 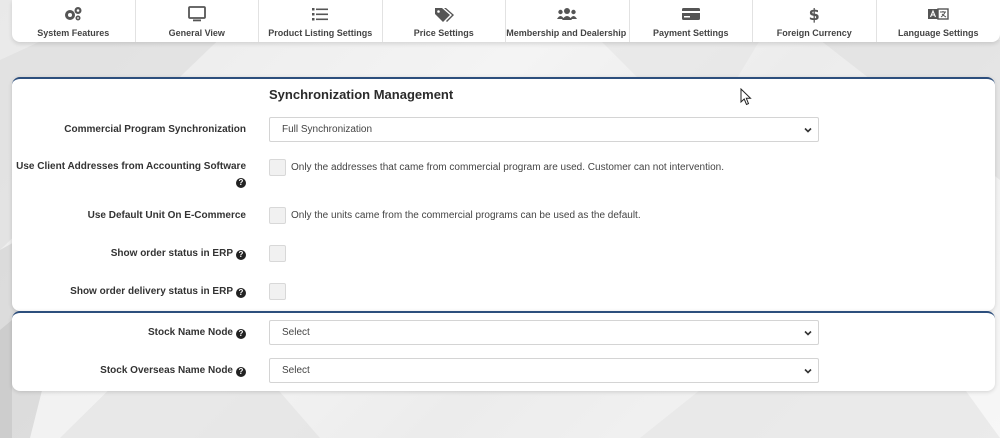 What do you see at coordinates (196, 33) in the screenshot?
I see `tab-label: General View` at bounding box center [196, 33].